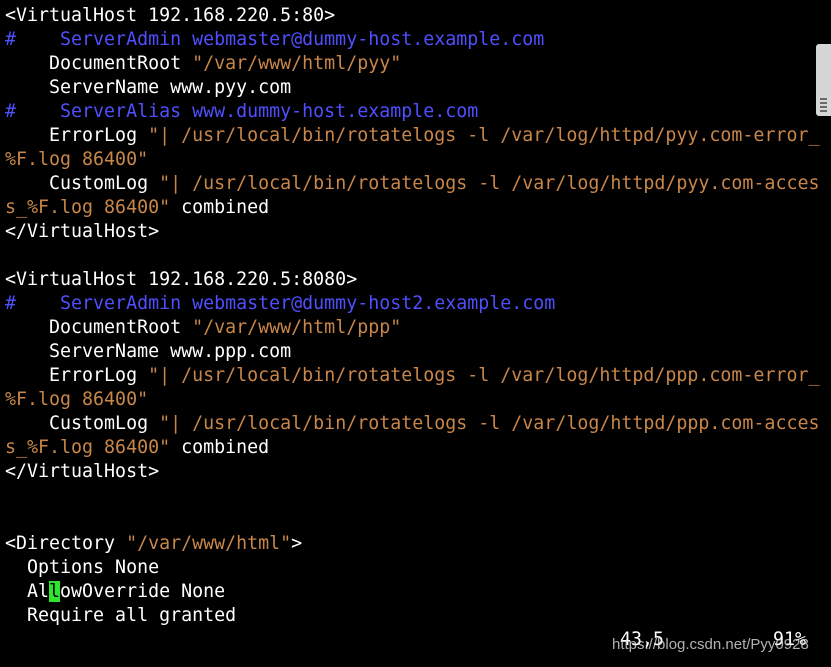  Describe the element at coordinates (170, 15) in the screenshot. I see `code-text: <VirtualHost 192.168.220.5:80>` at that location.